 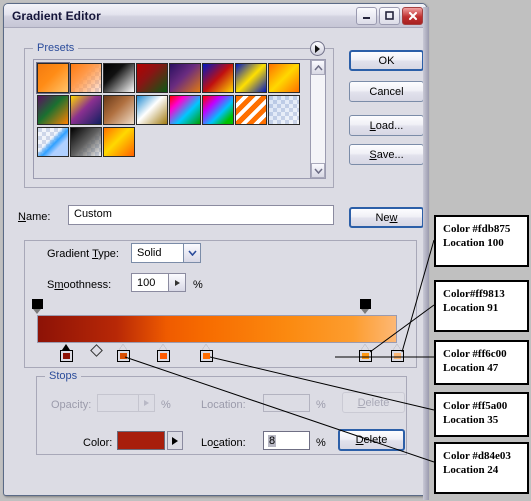 I want to click on preset-swatch-area, so click(x=172, y=119).